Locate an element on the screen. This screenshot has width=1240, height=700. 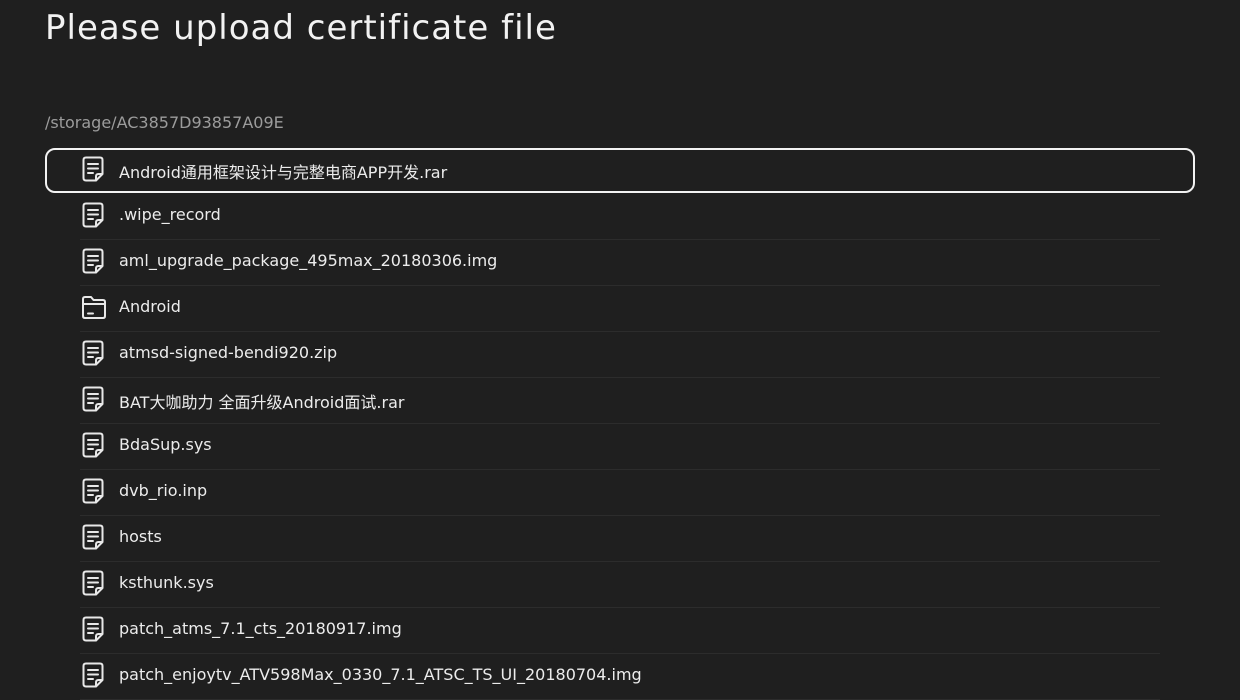
folder-list-item: Android is located at coordinates (620, 309).